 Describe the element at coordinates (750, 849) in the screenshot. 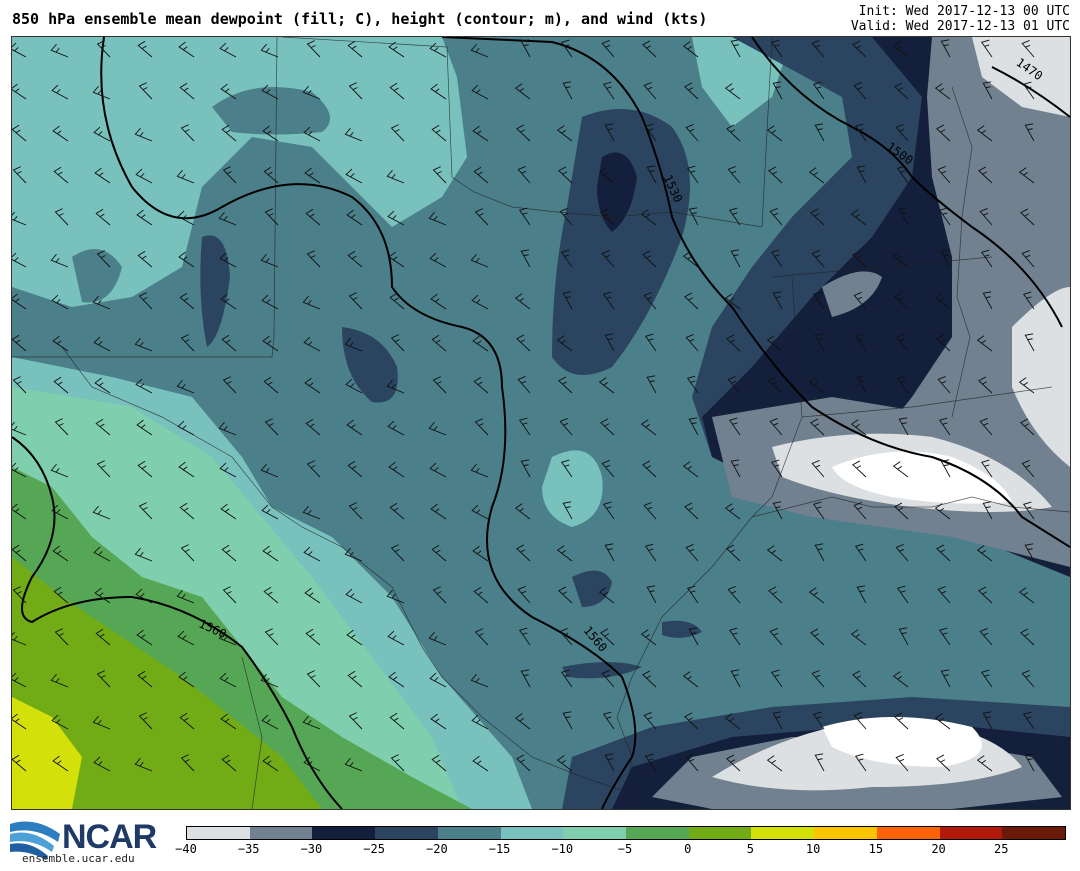

I see `colorbar-tick-label: 5` at that location.